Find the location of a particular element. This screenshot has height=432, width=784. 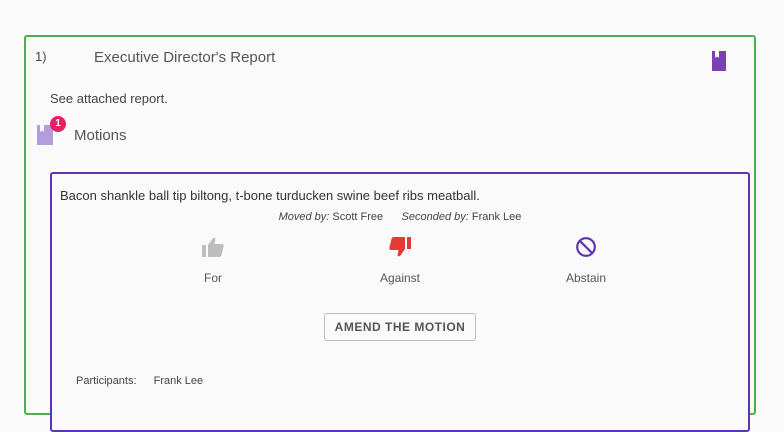

motions-header: 1 Motions is located at coordinates (81, 131).